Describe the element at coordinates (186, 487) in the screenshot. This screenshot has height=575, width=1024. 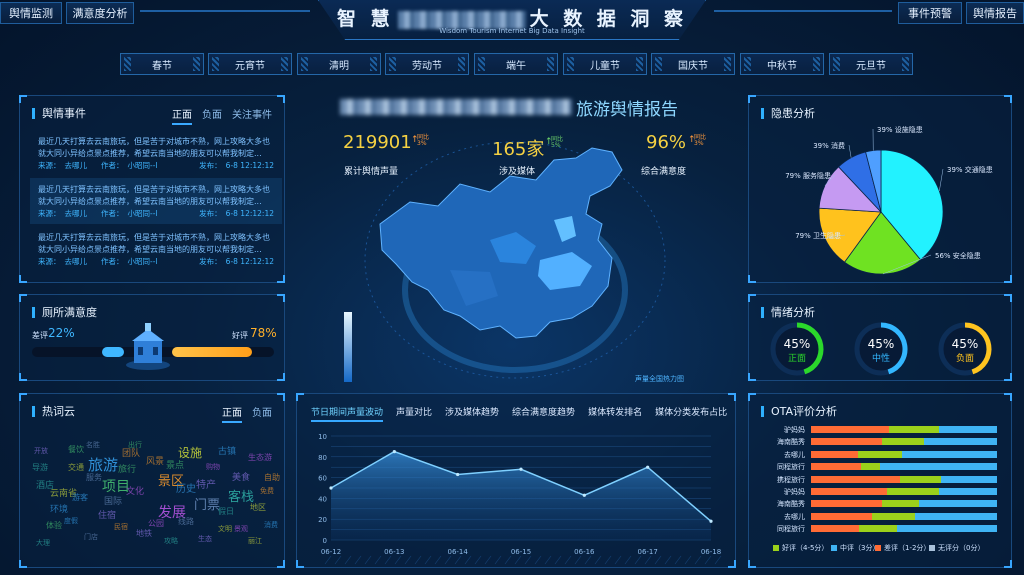
I see `cloud-word: 历史` at that location.